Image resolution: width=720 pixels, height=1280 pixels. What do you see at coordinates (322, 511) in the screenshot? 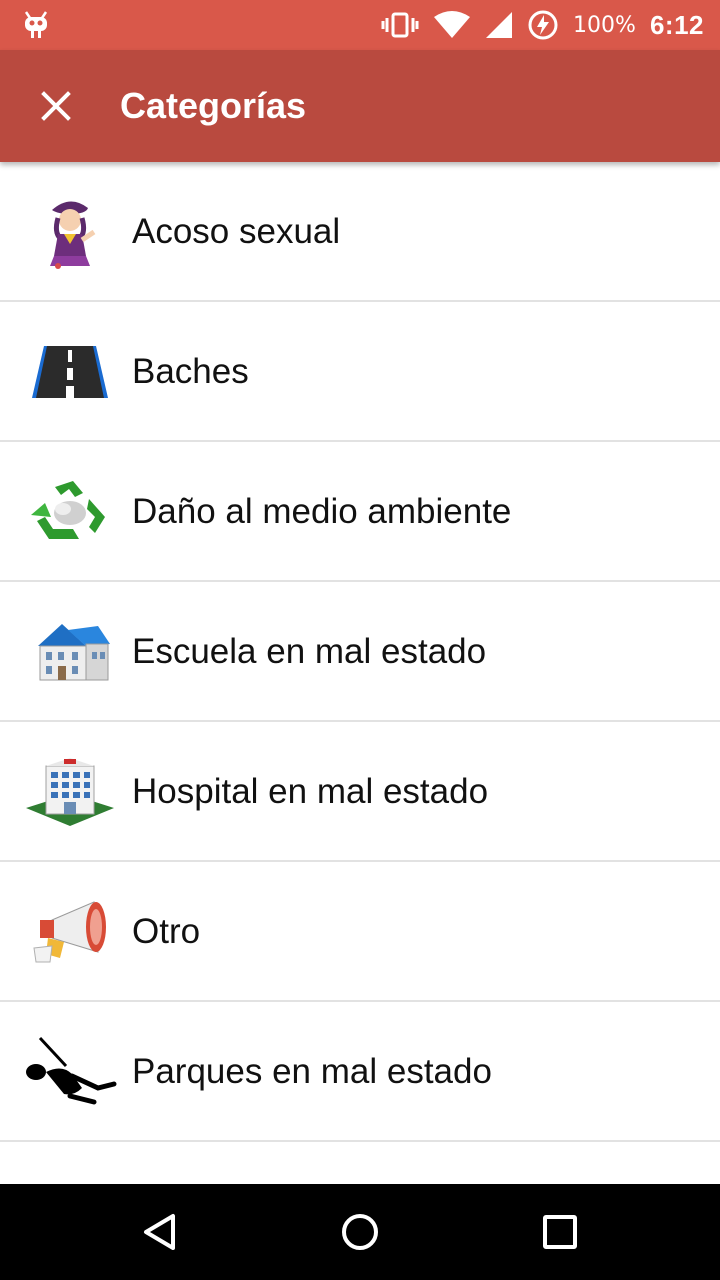
I see `category-label: Daño al medio ambiente` at bounding box center [322, 511].